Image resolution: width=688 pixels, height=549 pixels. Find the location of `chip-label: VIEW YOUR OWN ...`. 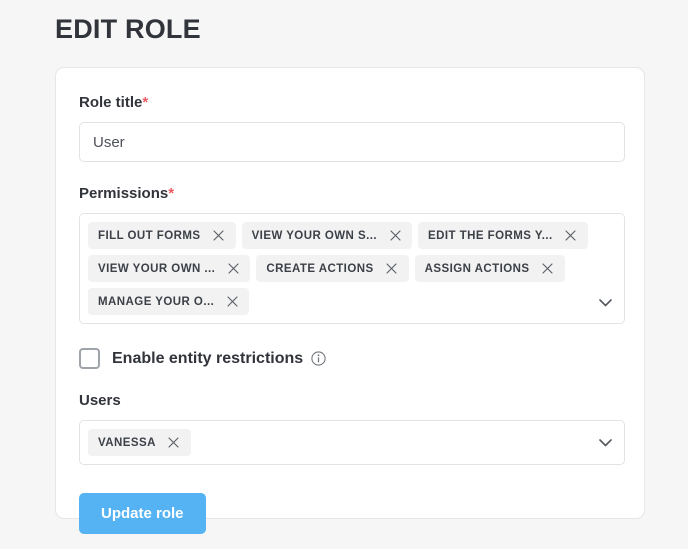

chip-label: VIEW YOUR OWN ... is located at coordinates (157, 268).